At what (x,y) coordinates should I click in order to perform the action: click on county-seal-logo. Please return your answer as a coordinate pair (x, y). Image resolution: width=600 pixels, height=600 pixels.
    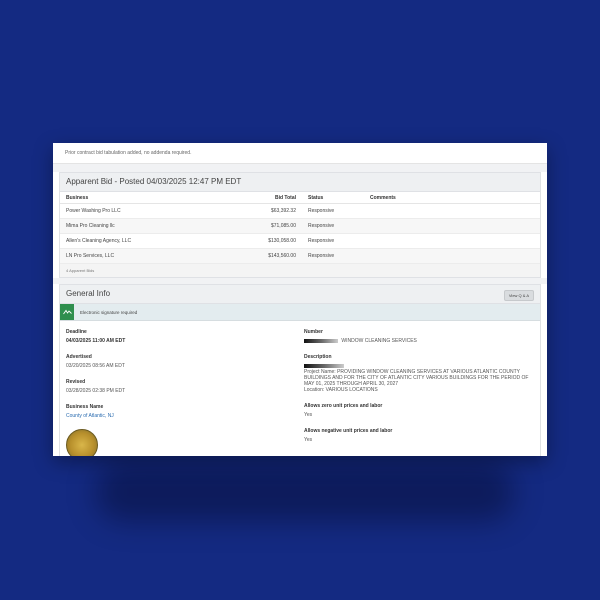
    Looking at the image, I should click on (82, 442).